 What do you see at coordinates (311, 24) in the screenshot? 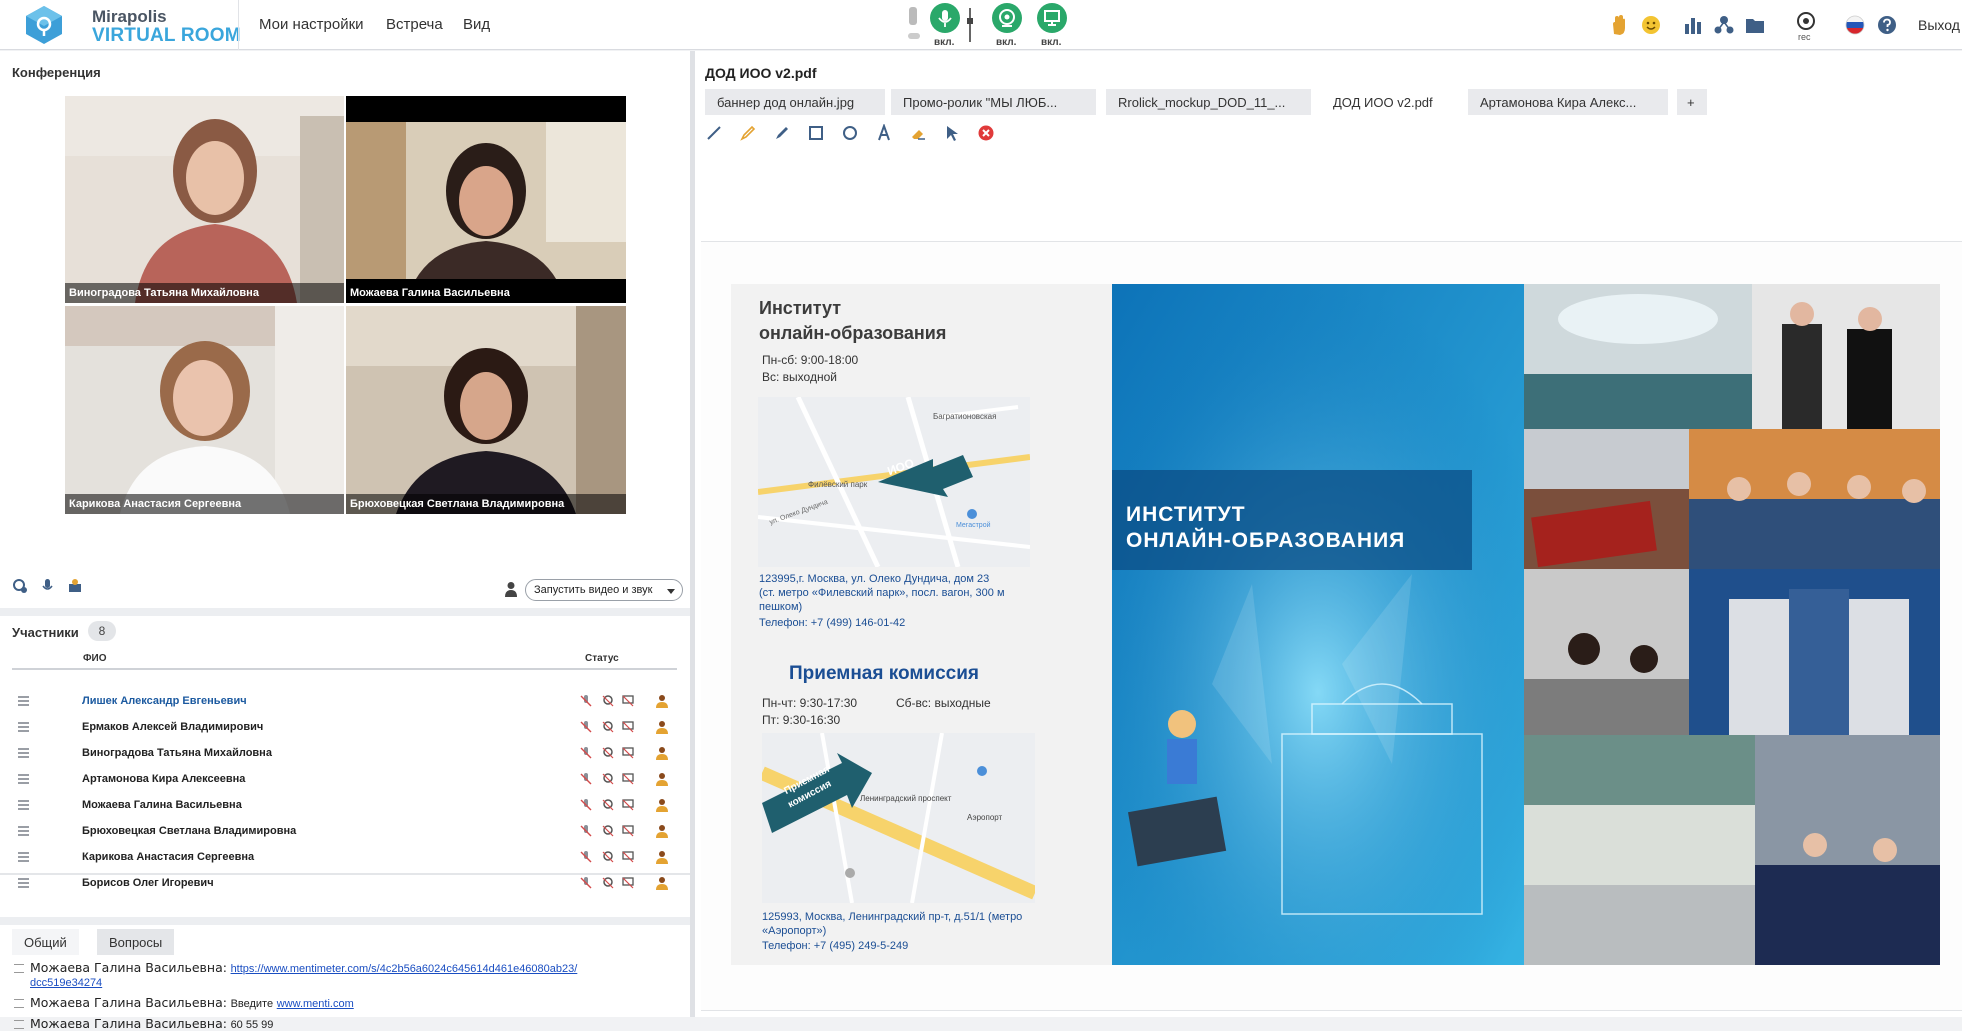
I see `menu-my-settings: Мои настройки` at bounding box center [311, 24].